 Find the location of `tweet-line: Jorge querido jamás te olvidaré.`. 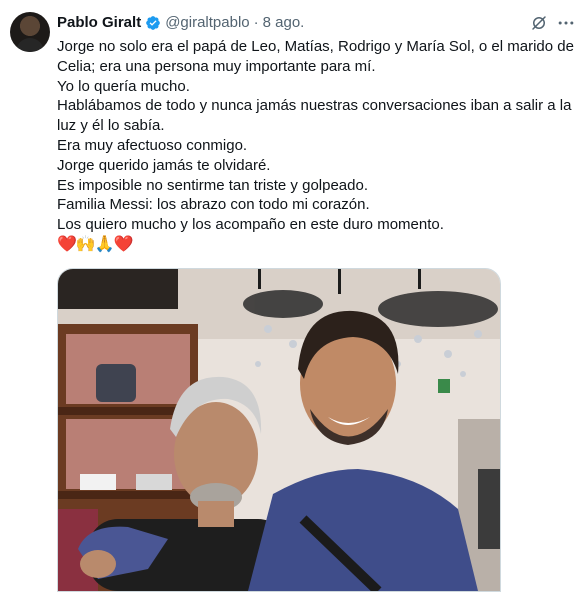

tweet-line: Jorge querido jamás te olvidaré. is located at coordinates (164, 165).